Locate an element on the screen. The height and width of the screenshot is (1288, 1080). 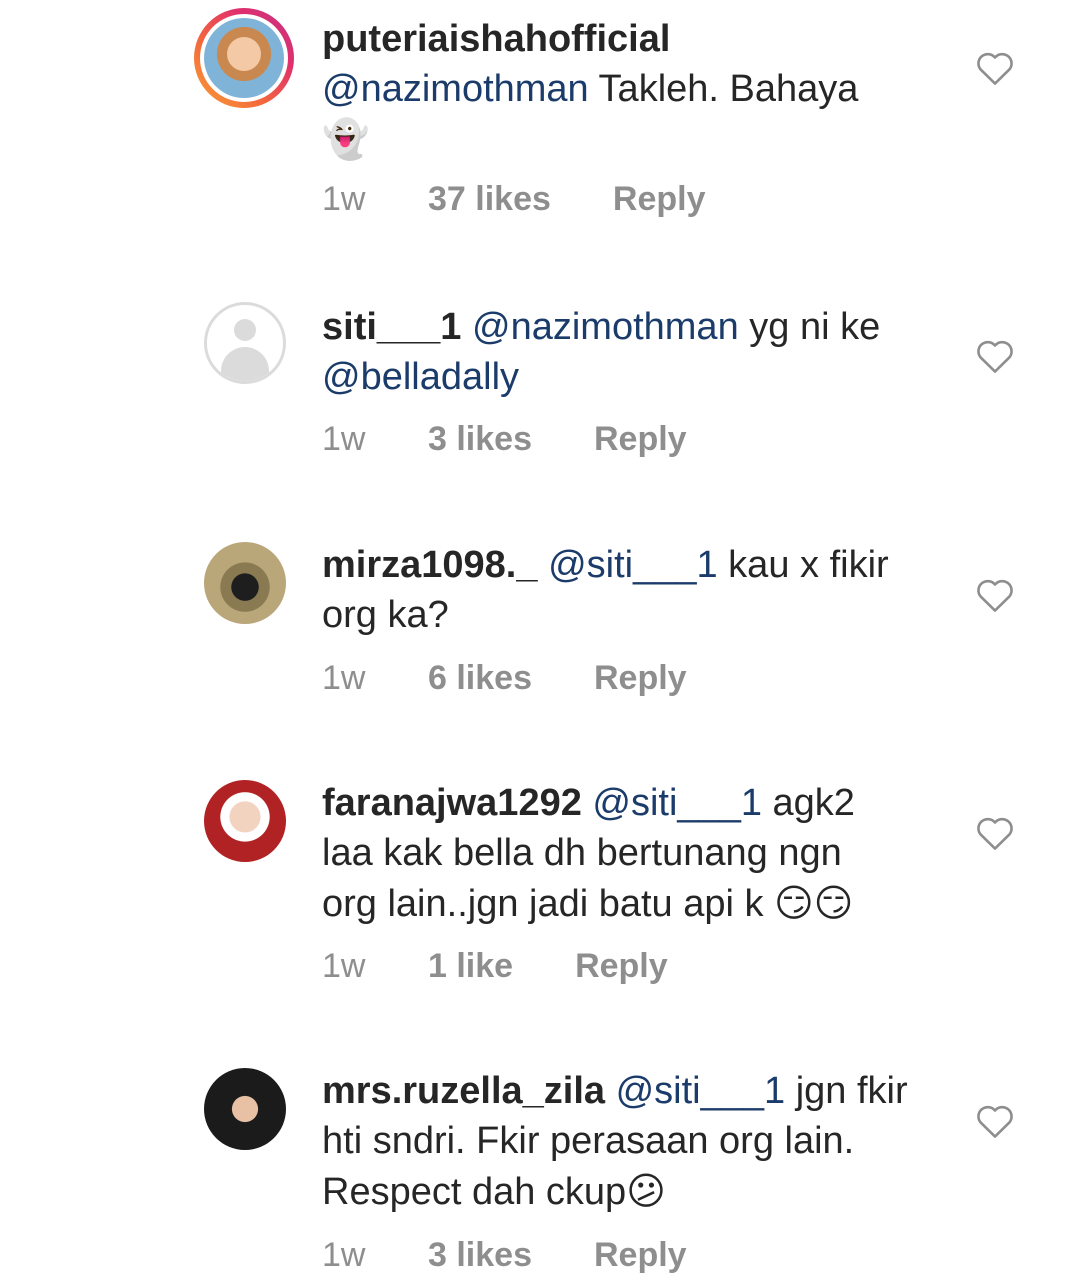
avatar-photo is located at coordinates (244, 58).